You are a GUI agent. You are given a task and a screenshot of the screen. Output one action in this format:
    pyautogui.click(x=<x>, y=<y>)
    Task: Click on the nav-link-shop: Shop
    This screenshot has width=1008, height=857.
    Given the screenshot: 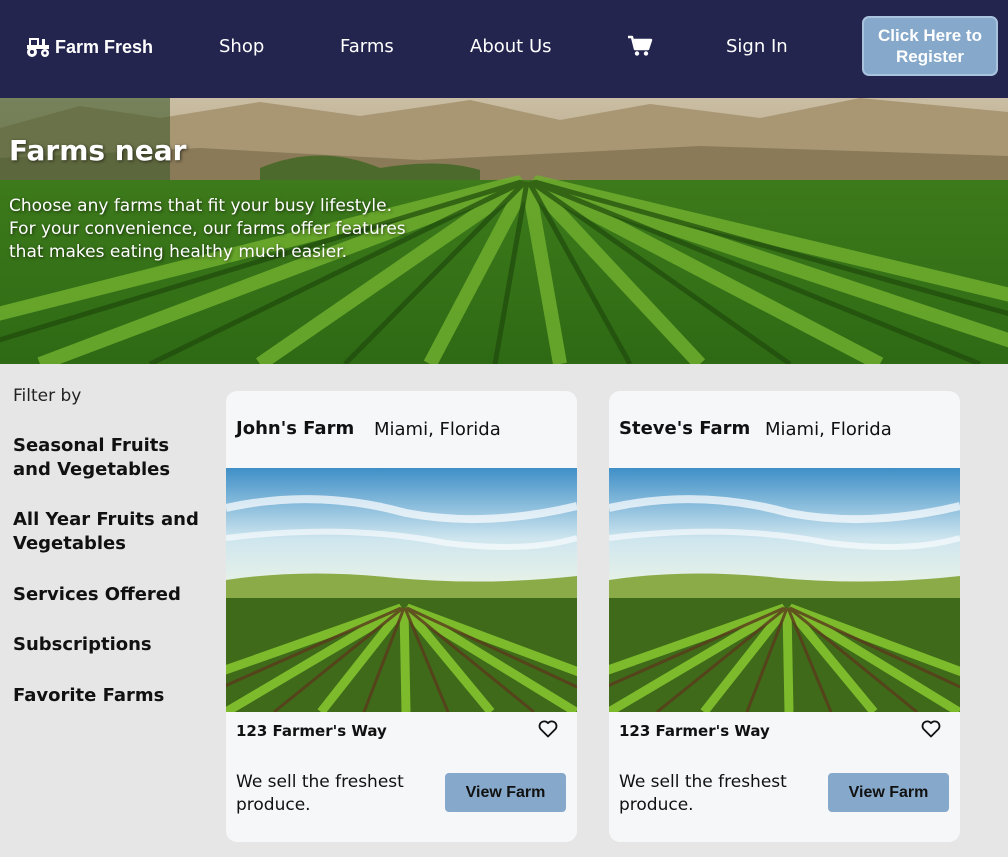 What is the action you would take?
    pyautogui.click(x=241, y=47)
    